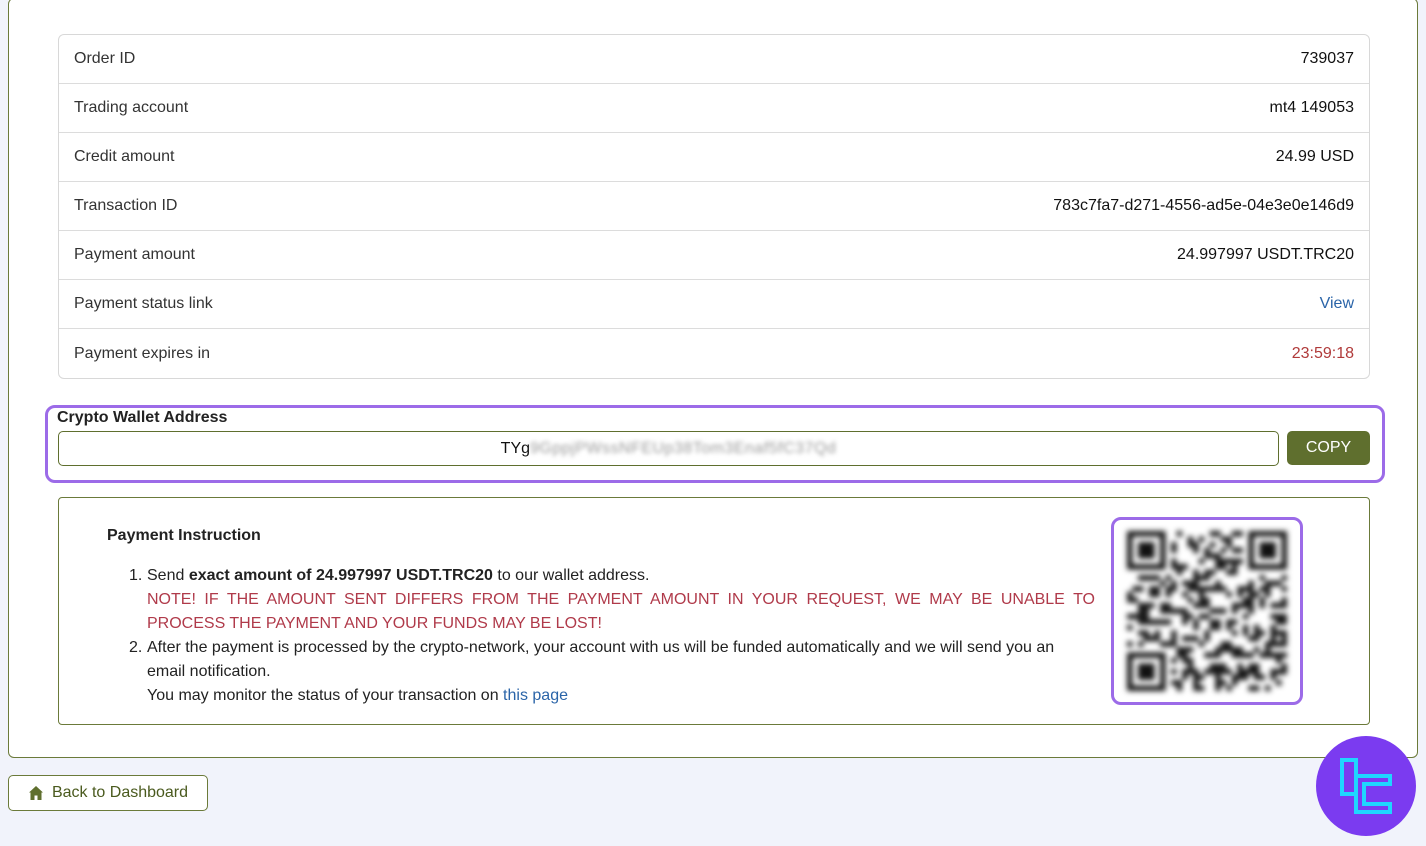 The image size is (1426, 846). I want to click on qr-code, so click(1207, 611).